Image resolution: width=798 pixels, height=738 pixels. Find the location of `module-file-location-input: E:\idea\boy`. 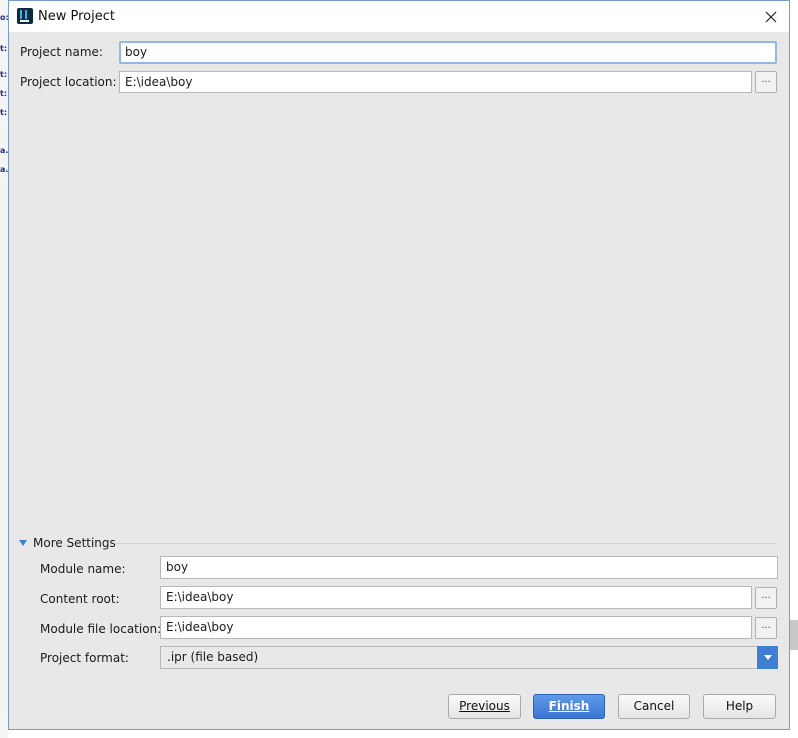

module-file-location-input: E:\idea\boy is located at coordinates (456, 627).